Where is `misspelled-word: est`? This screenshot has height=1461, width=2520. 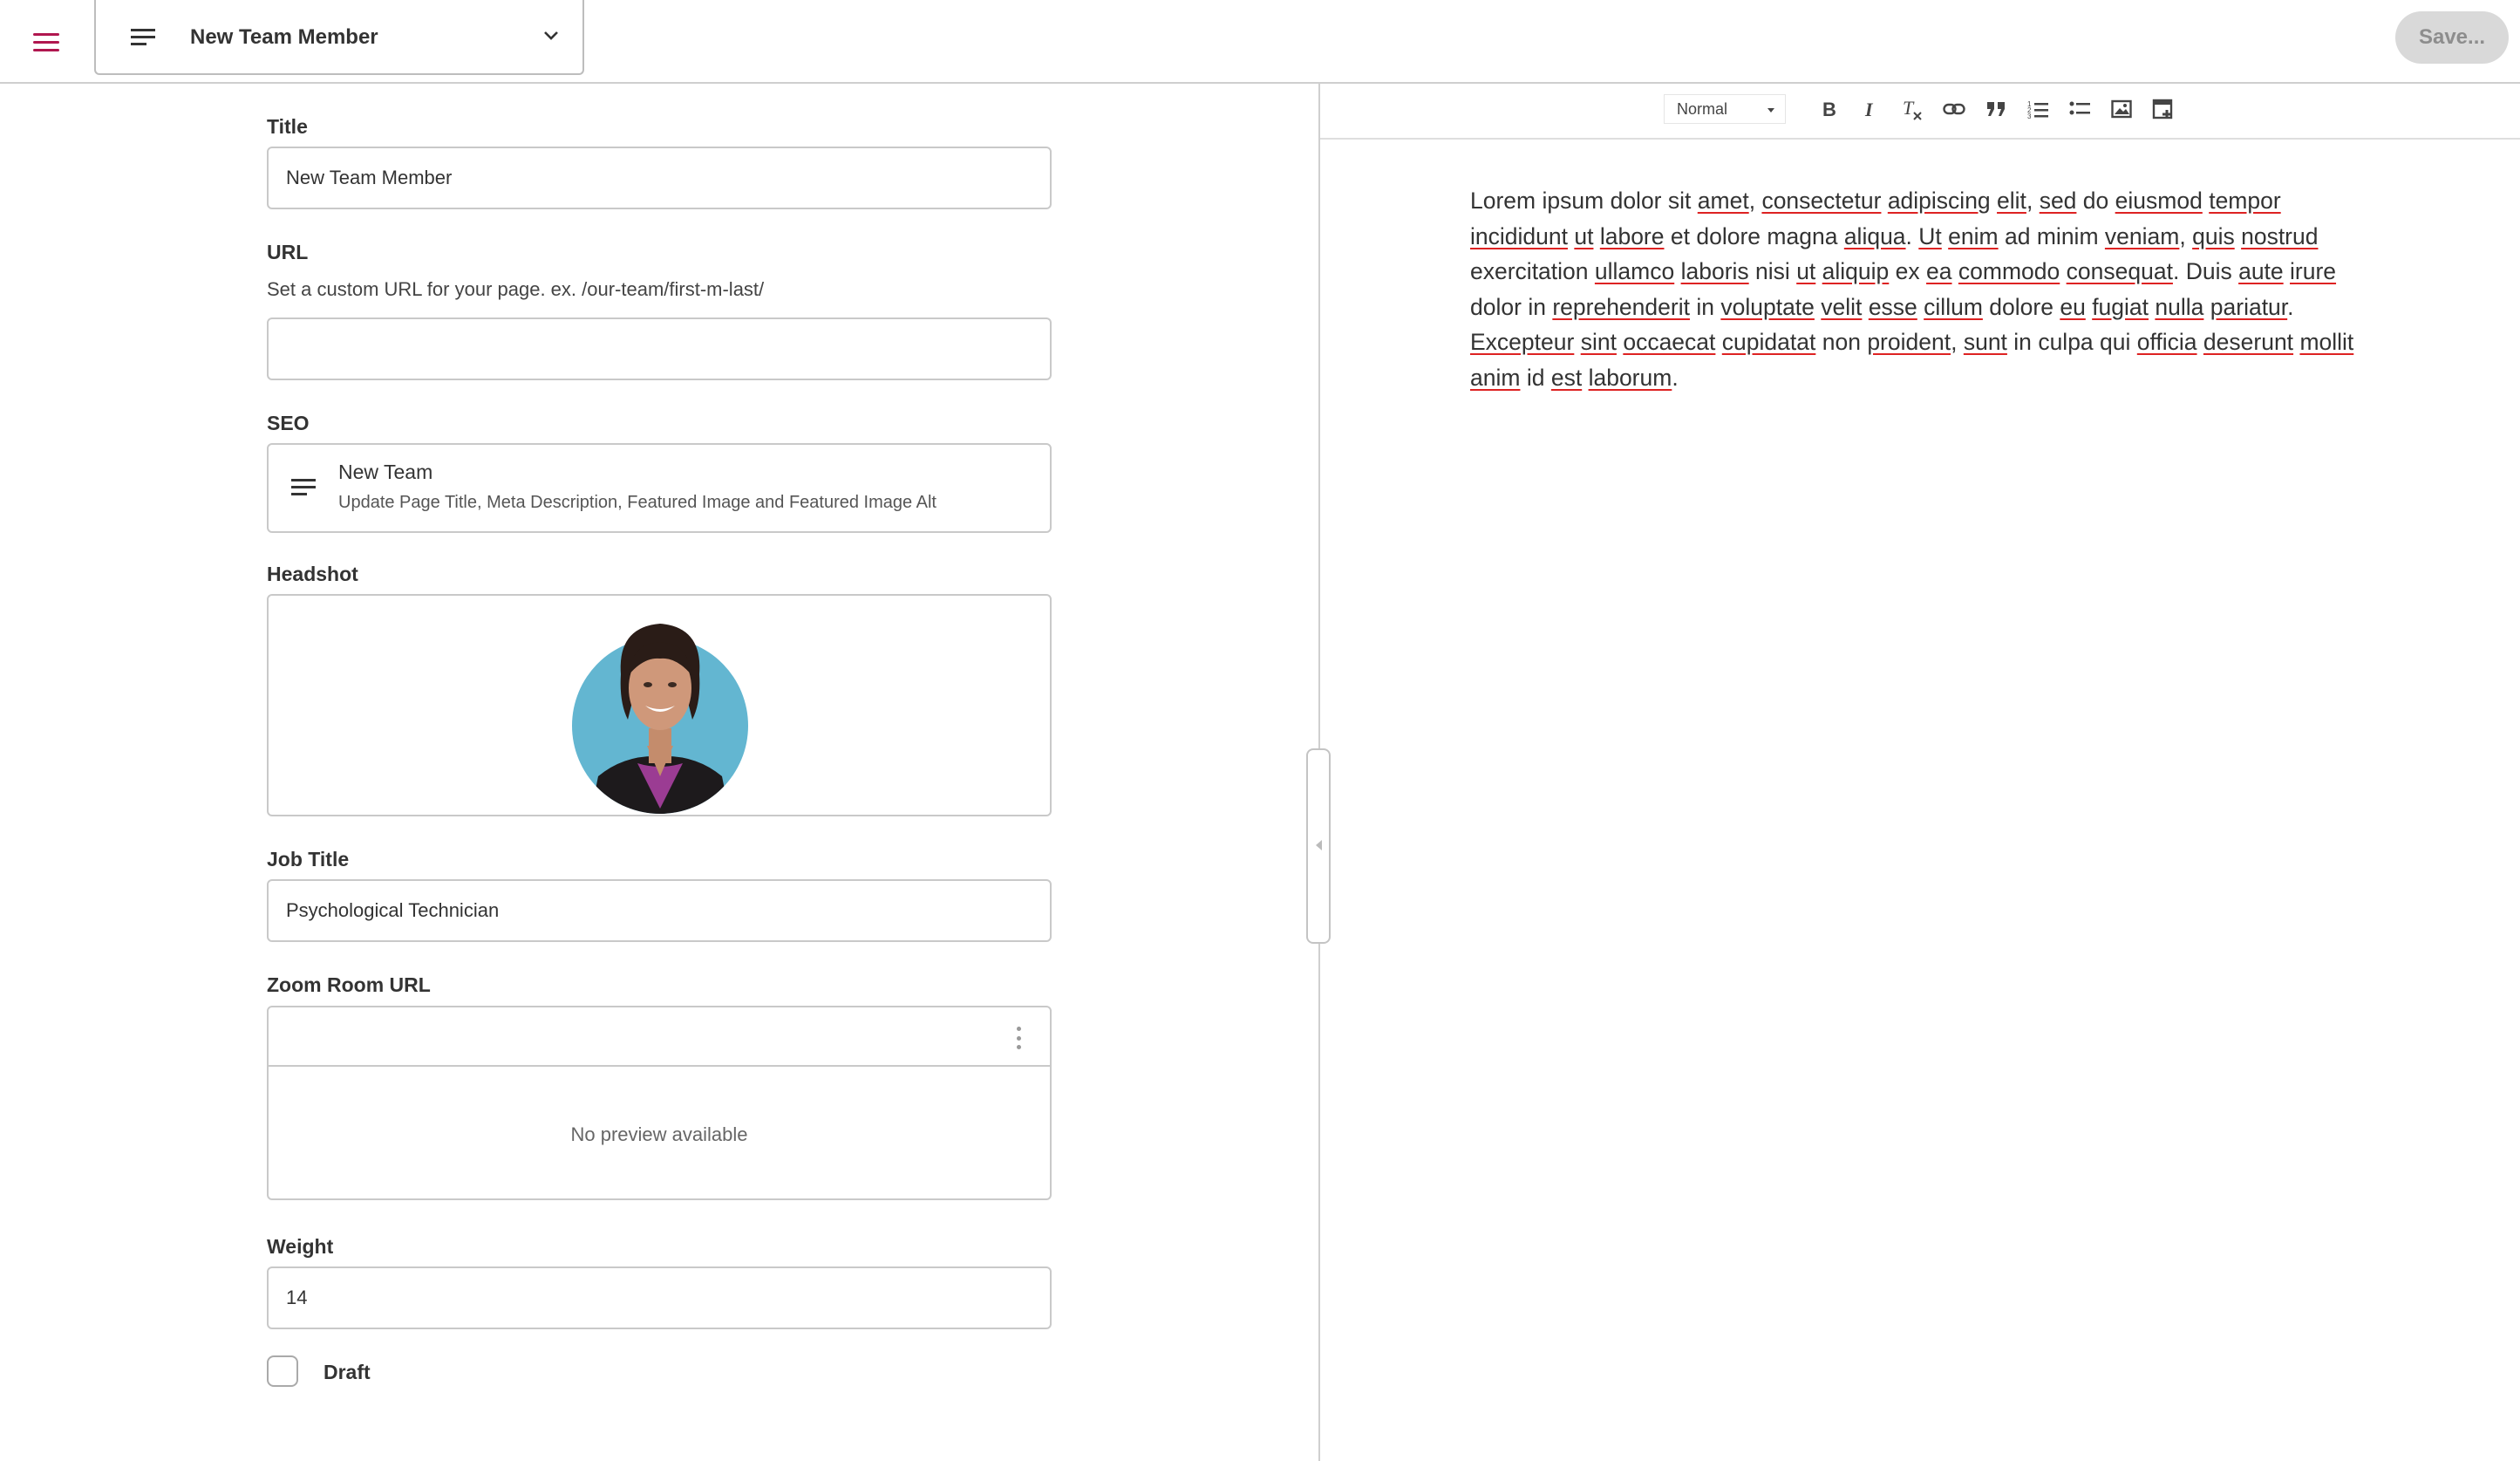
misspelled-word: est is located at coordinates (1566, 377).